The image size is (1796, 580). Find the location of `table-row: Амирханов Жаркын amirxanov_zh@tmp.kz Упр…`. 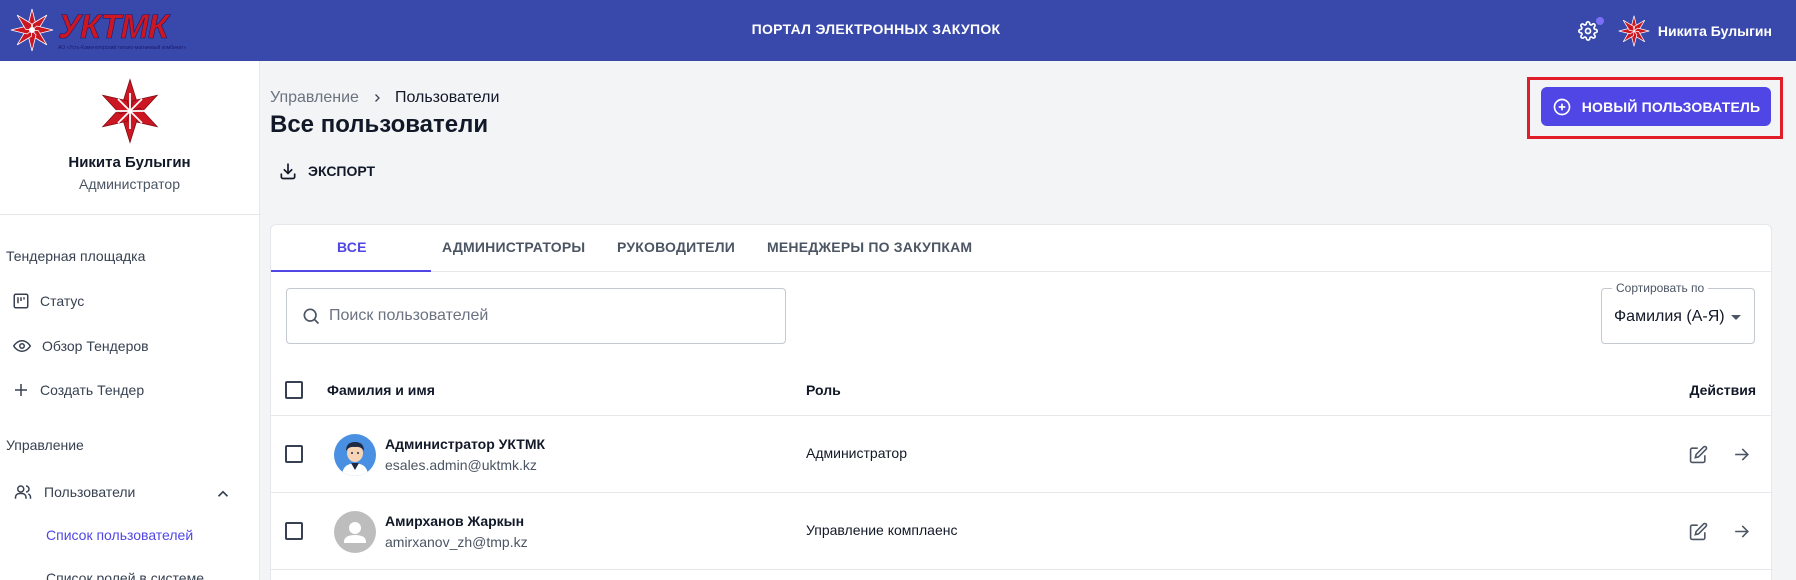

table-row: Амирханов Жаркын amirxanov_zh@tmp.kz Упр… is located at coordinates (1021, 531).